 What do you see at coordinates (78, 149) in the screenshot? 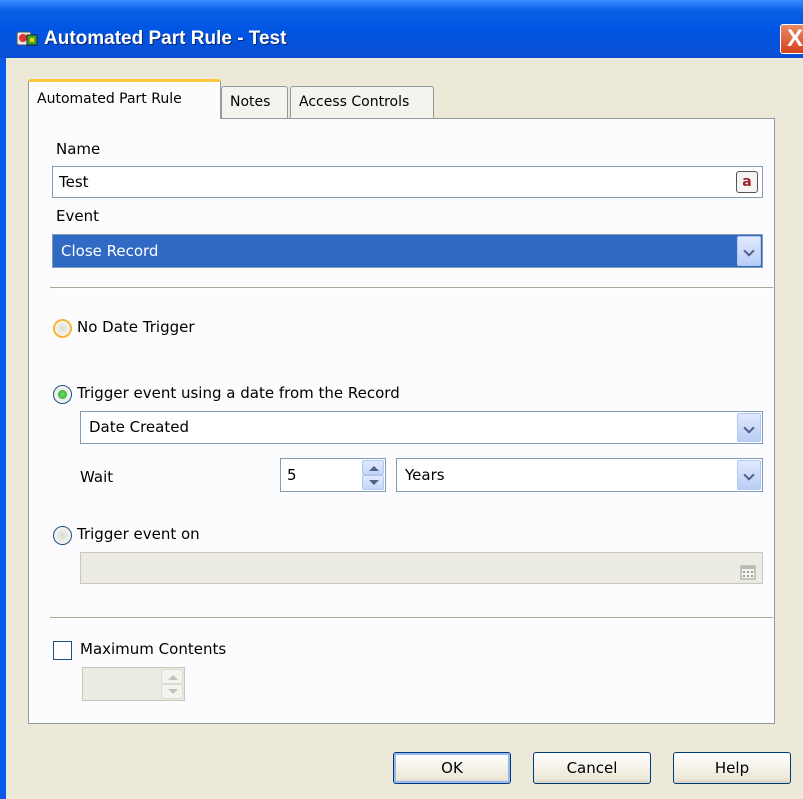
I see `name-label: Name` at bounding box center [78, 149].